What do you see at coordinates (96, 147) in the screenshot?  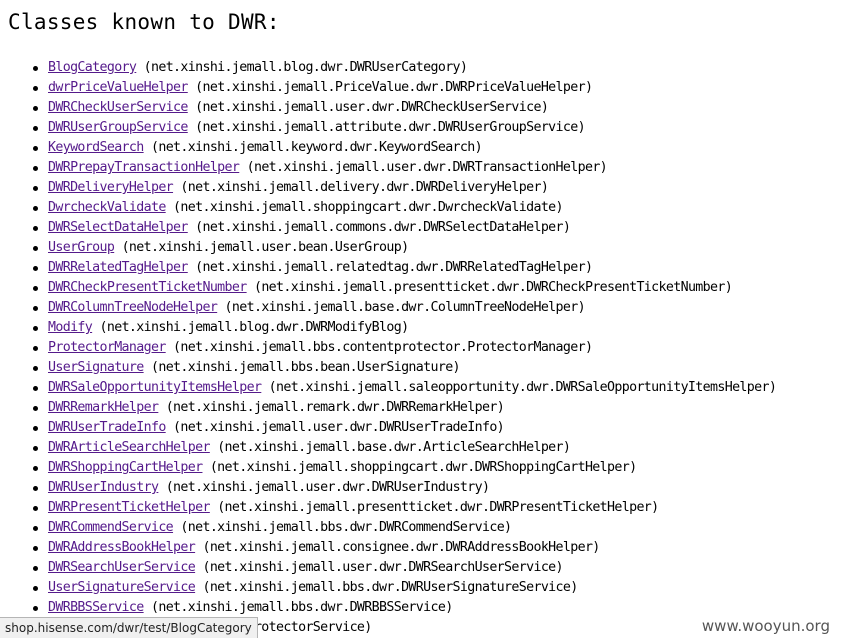 I see `class-link: KeywordSearch` at bounding box center [96, 147].